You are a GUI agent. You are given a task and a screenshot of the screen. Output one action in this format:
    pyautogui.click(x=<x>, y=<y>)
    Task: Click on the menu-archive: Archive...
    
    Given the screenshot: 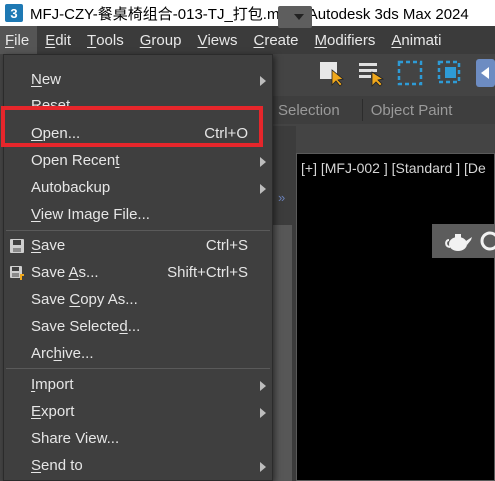 What is the action you would take?
    pyautogui.click(x=138, y=354)
    